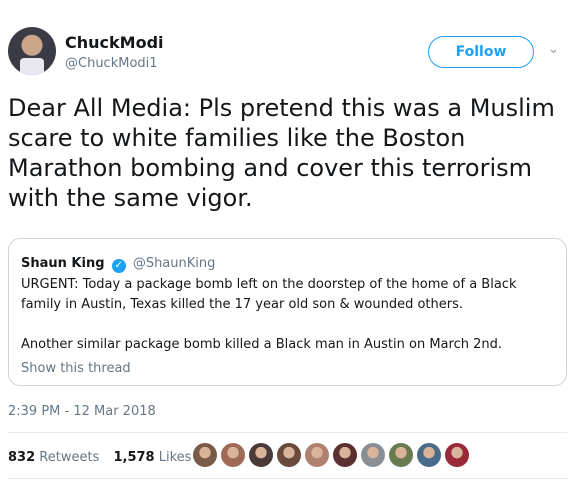 Image resolution: width=575 pixels, height=487 pixels. I want to click on retweets-count: 832, so click(22, 457).